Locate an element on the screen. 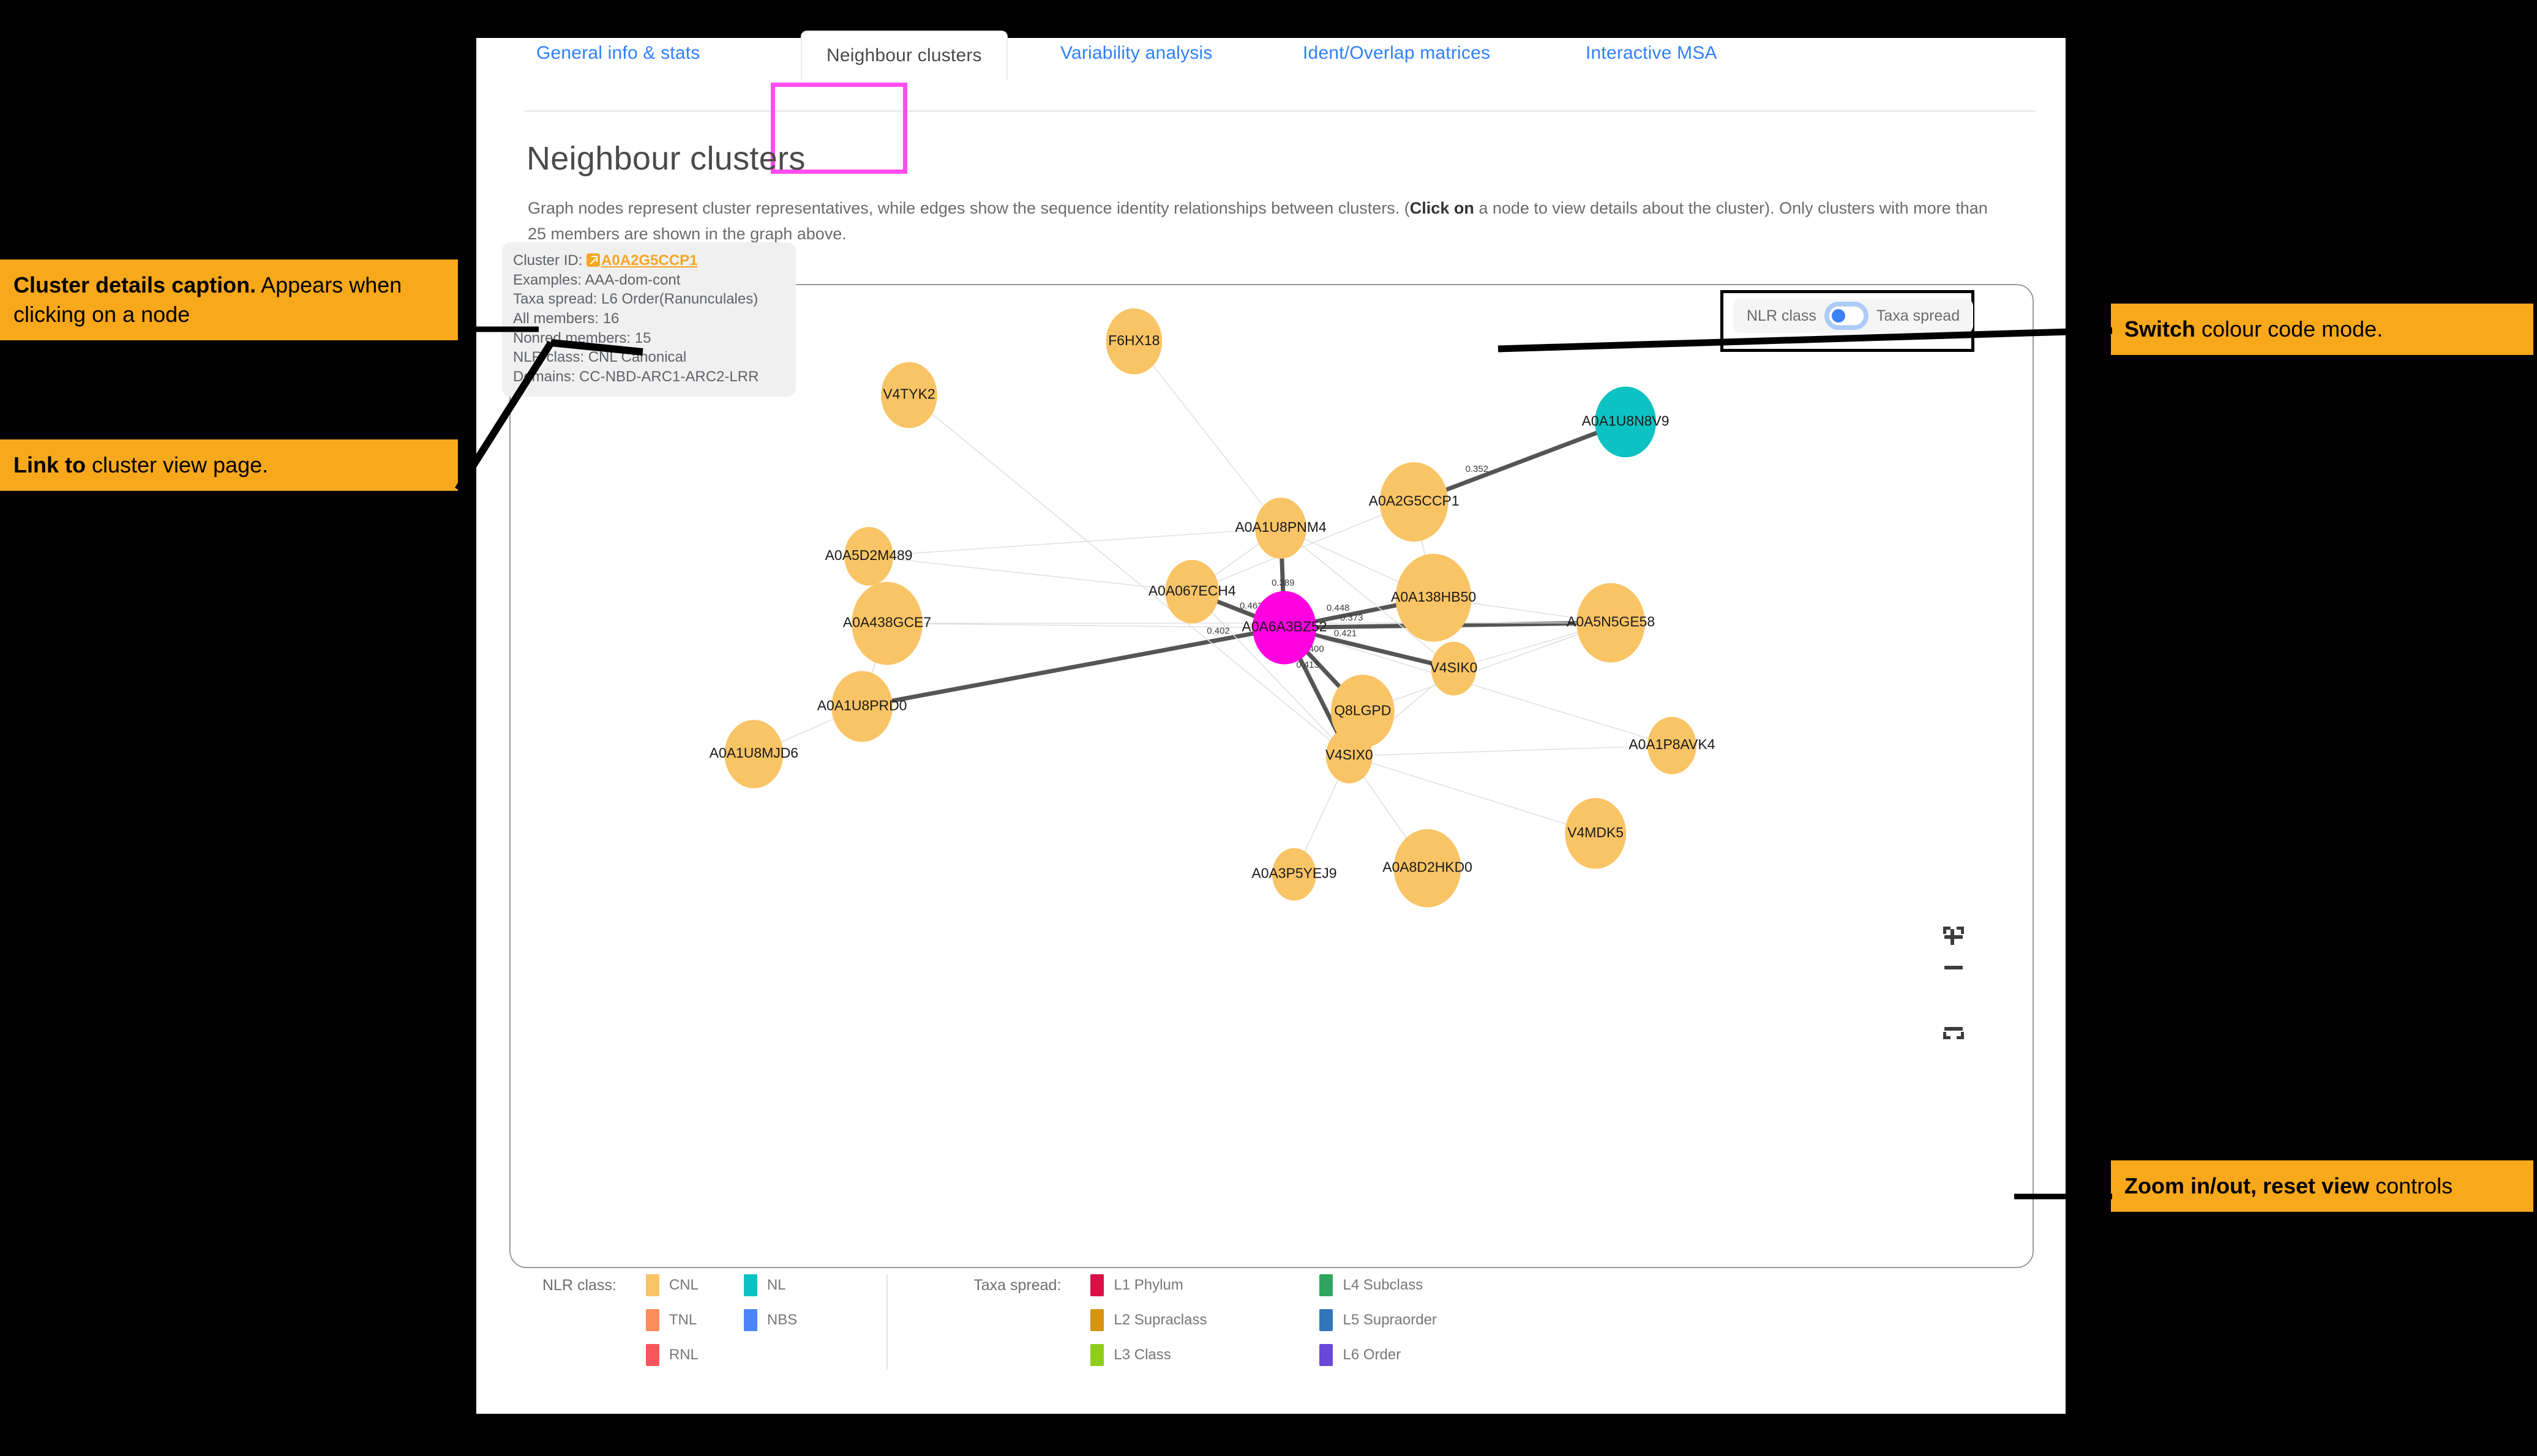 The image size is (2537, 1456). graph-node-label: A0A2G5CCP1 is located at coordinates (1414, 501).